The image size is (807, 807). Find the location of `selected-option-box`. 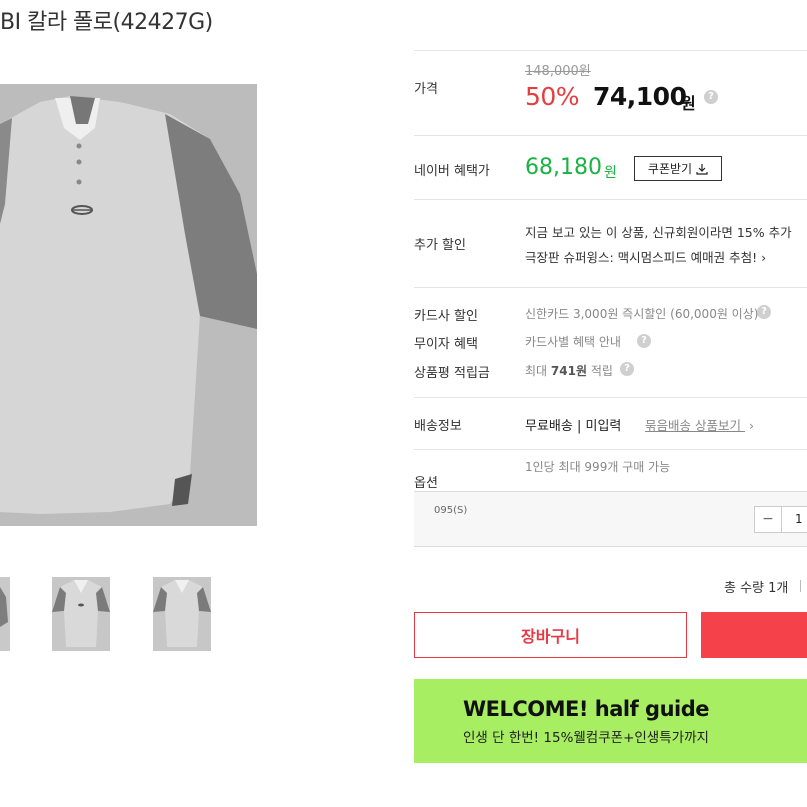

selected-option-box is located at coordinates (610, 519).